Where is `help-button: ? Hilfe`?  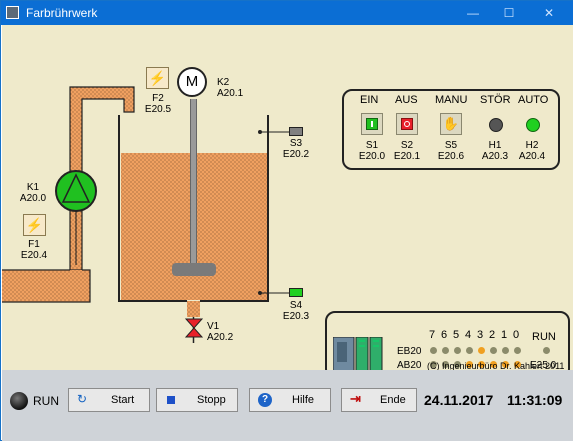
help-button: ? Hilfe is located at coordinates (290, 400).